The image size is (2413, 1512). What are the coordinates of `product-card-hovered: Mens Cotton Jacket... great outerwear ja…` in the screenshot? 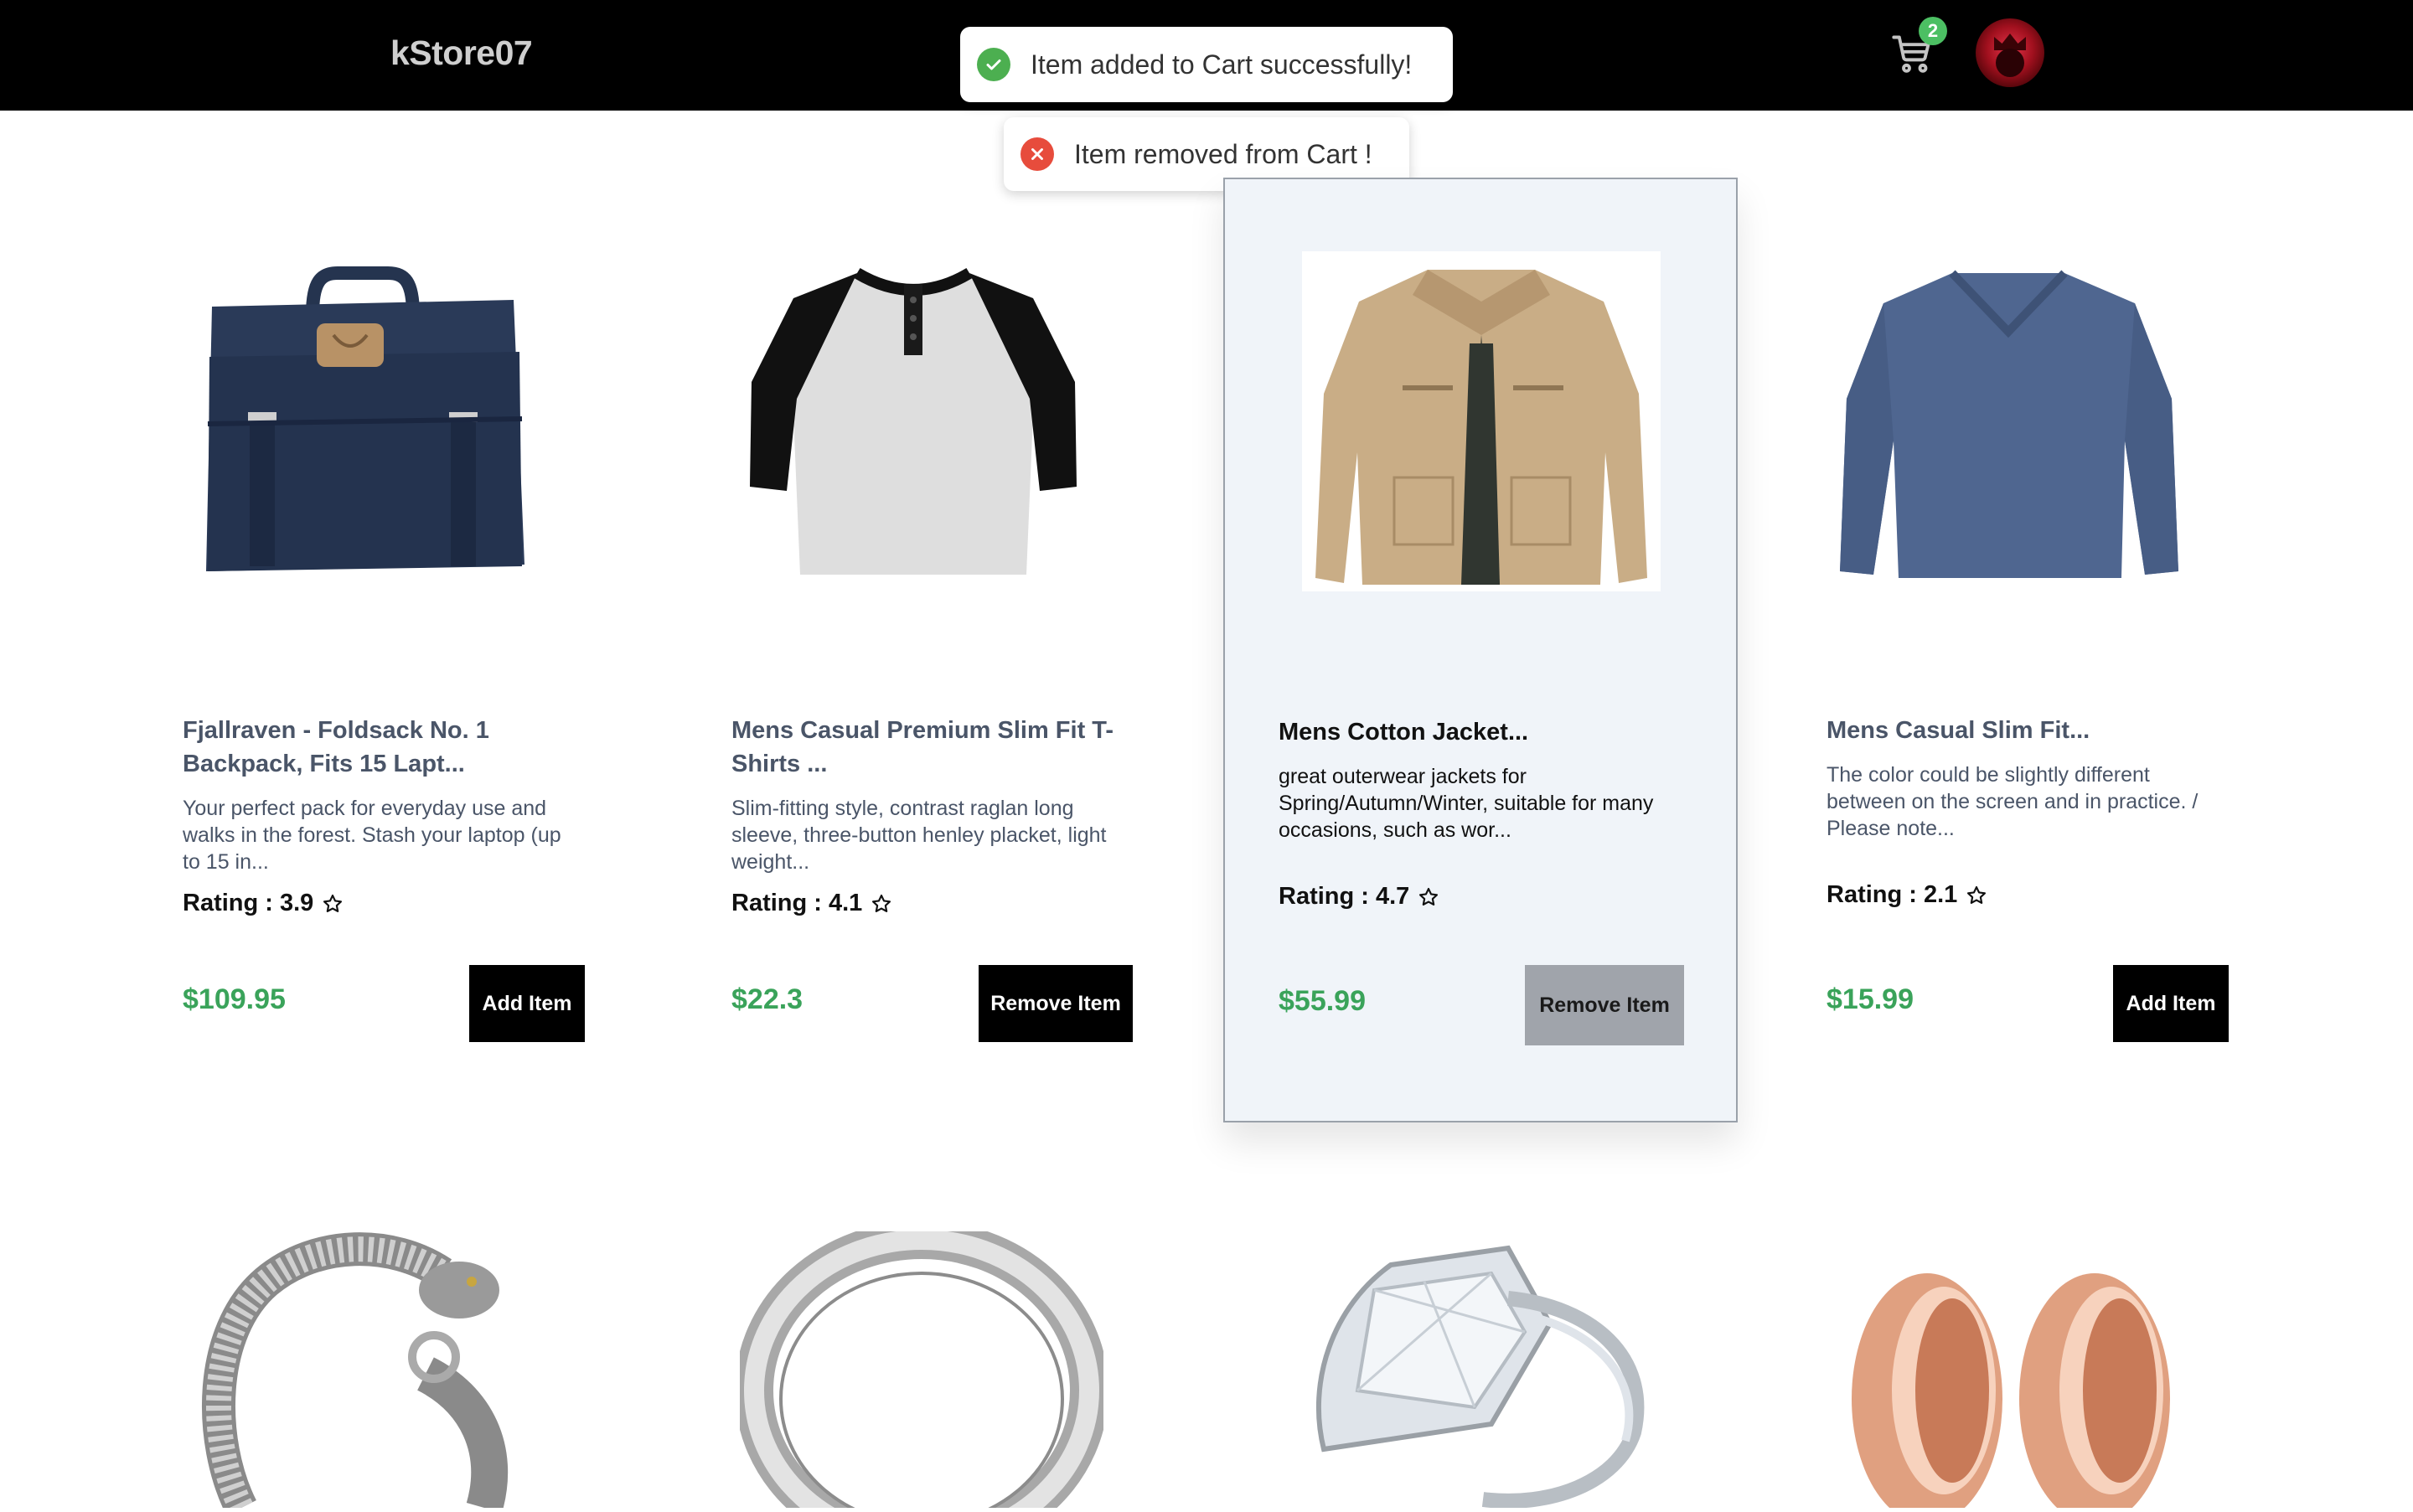 It's located at (1480, 650).